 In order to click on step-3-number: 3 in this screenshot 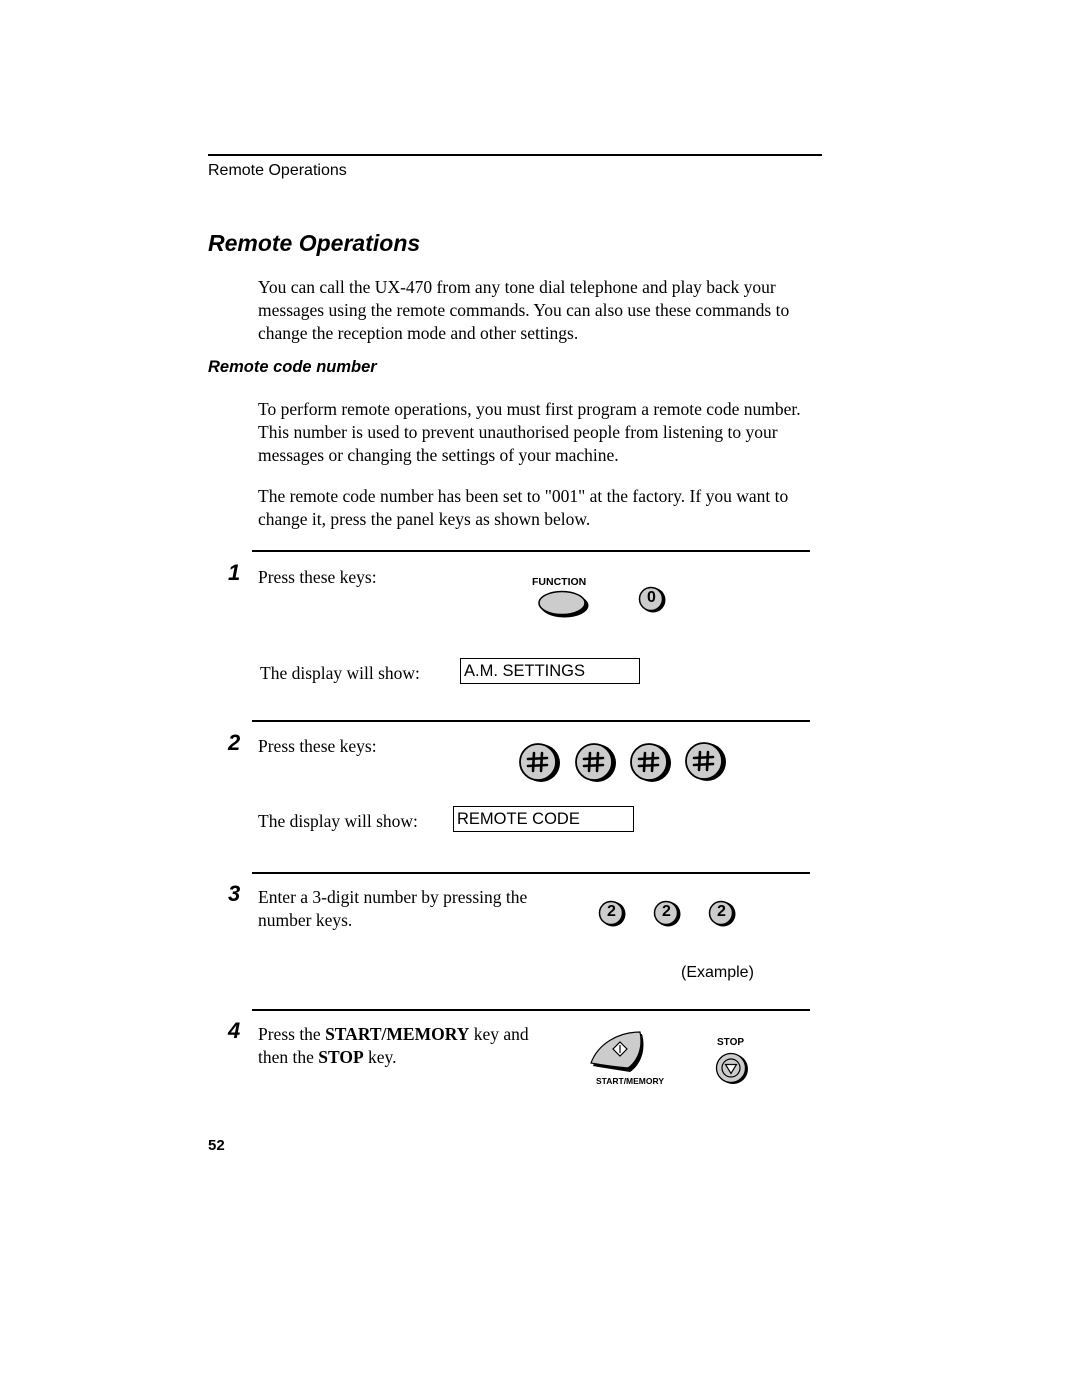, I will do `click(234, 893)`.